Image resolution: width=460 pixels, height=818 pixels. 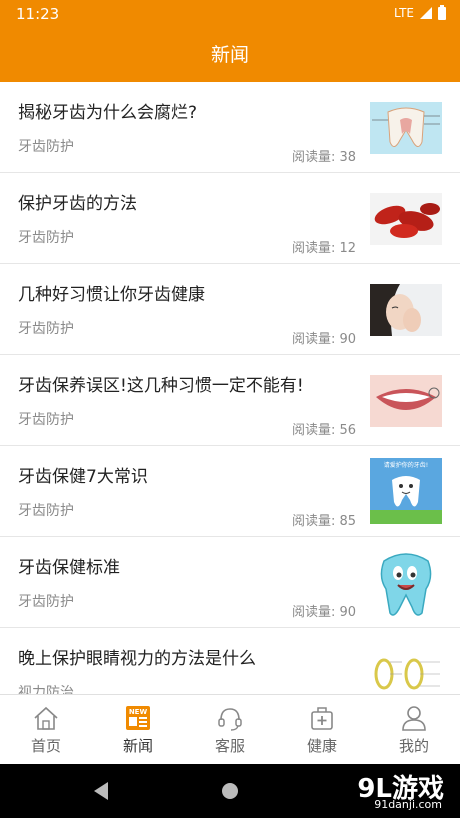 I want to click on battery-icon, so click(x=442, y=12).